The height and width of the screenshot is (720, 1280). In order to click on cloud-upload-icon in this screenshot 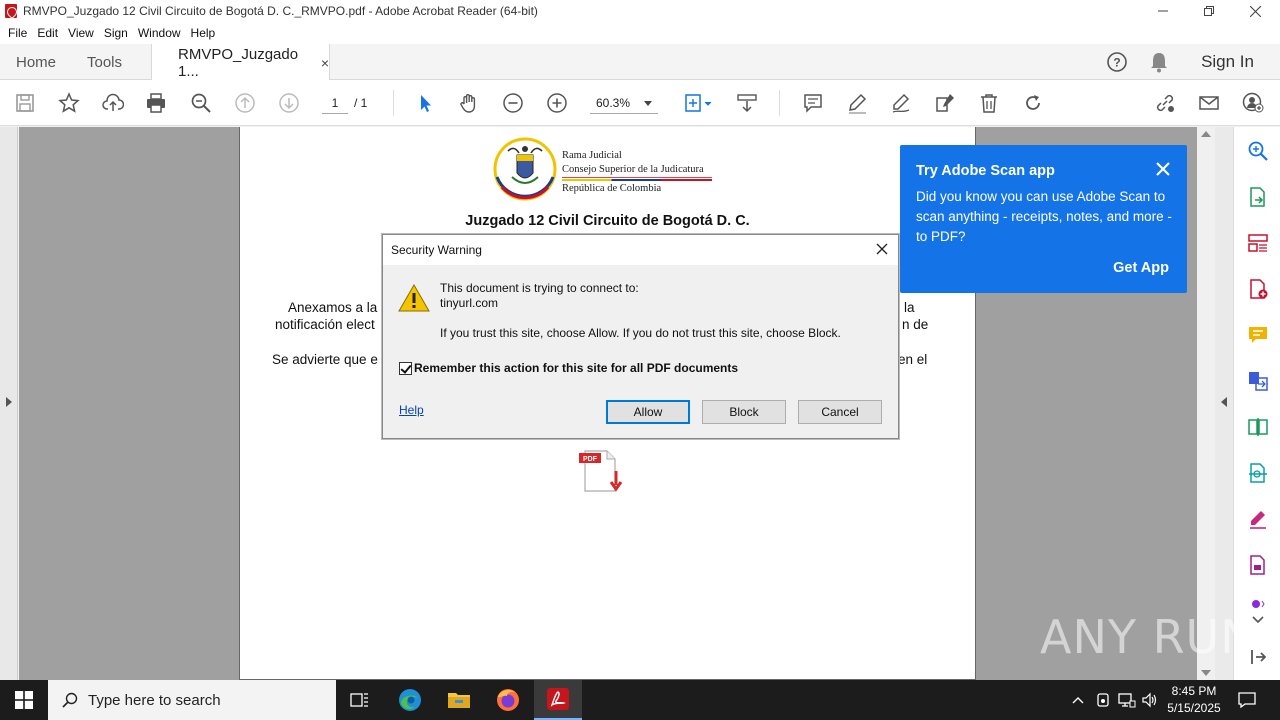, I will do `click(113, 103)`.